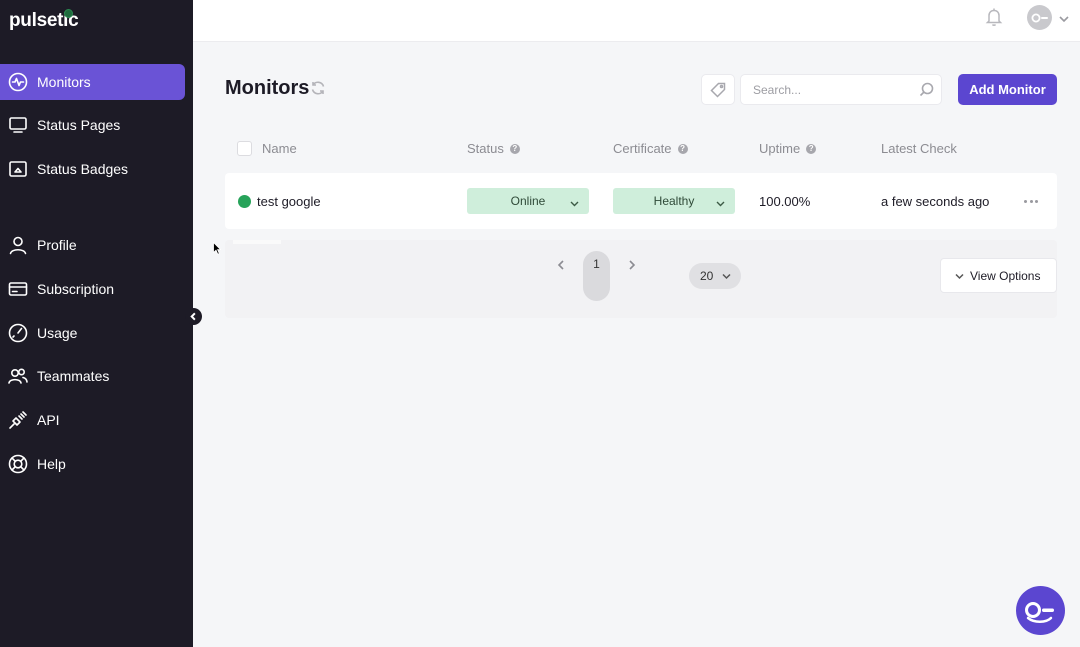 Image resolution: width=1080 pixels, height=647 pixels. Describe the element at coordinates (57, 333) in the screenshot. I see `sidebar-item-label: Usage` at that location.